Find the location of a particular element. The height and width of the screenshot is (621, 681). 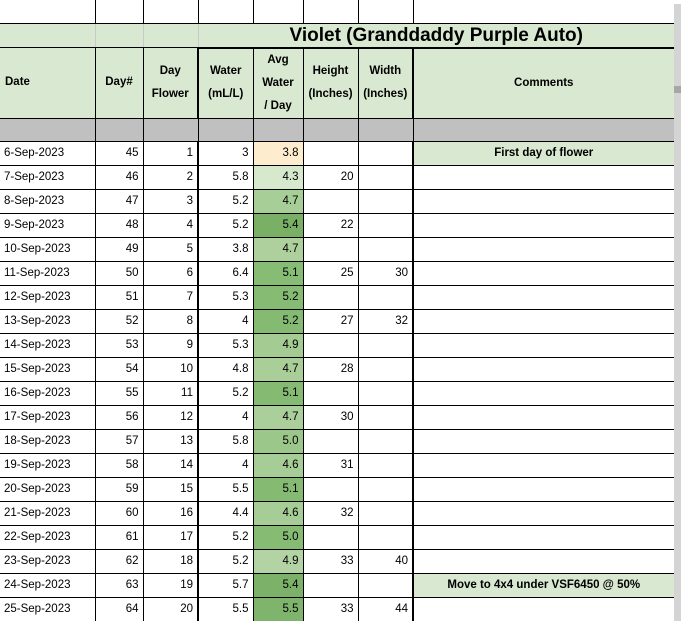

table-row: 16-Sep-2023 55 11 5.2 5.1 is located at coordinates (337, 393).